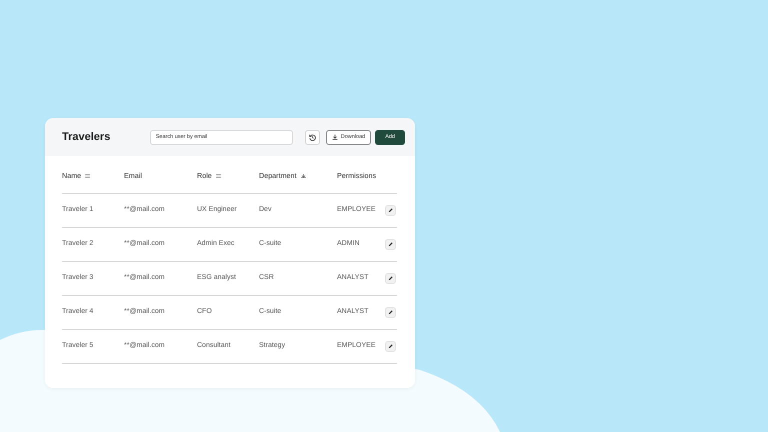 The image size is (768, 432). I want to click on download-icon, so click(335, 137).